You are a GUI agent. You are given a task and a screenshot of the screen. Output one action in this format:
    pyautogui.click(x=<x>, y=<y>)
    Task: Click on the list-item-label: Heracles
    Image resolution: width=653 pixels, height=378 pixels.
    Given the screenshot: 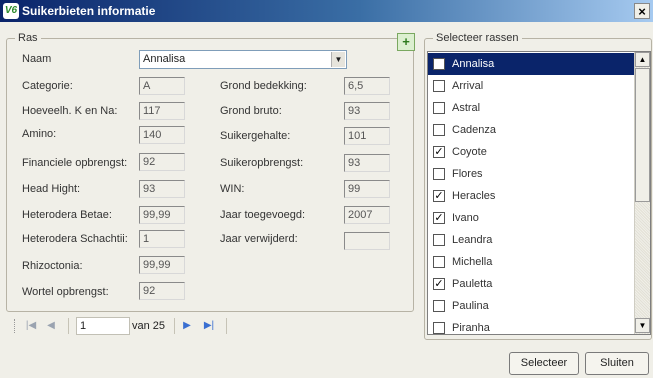 What is the action you would take?
    pyautogui.click(x=474, y=196)
    